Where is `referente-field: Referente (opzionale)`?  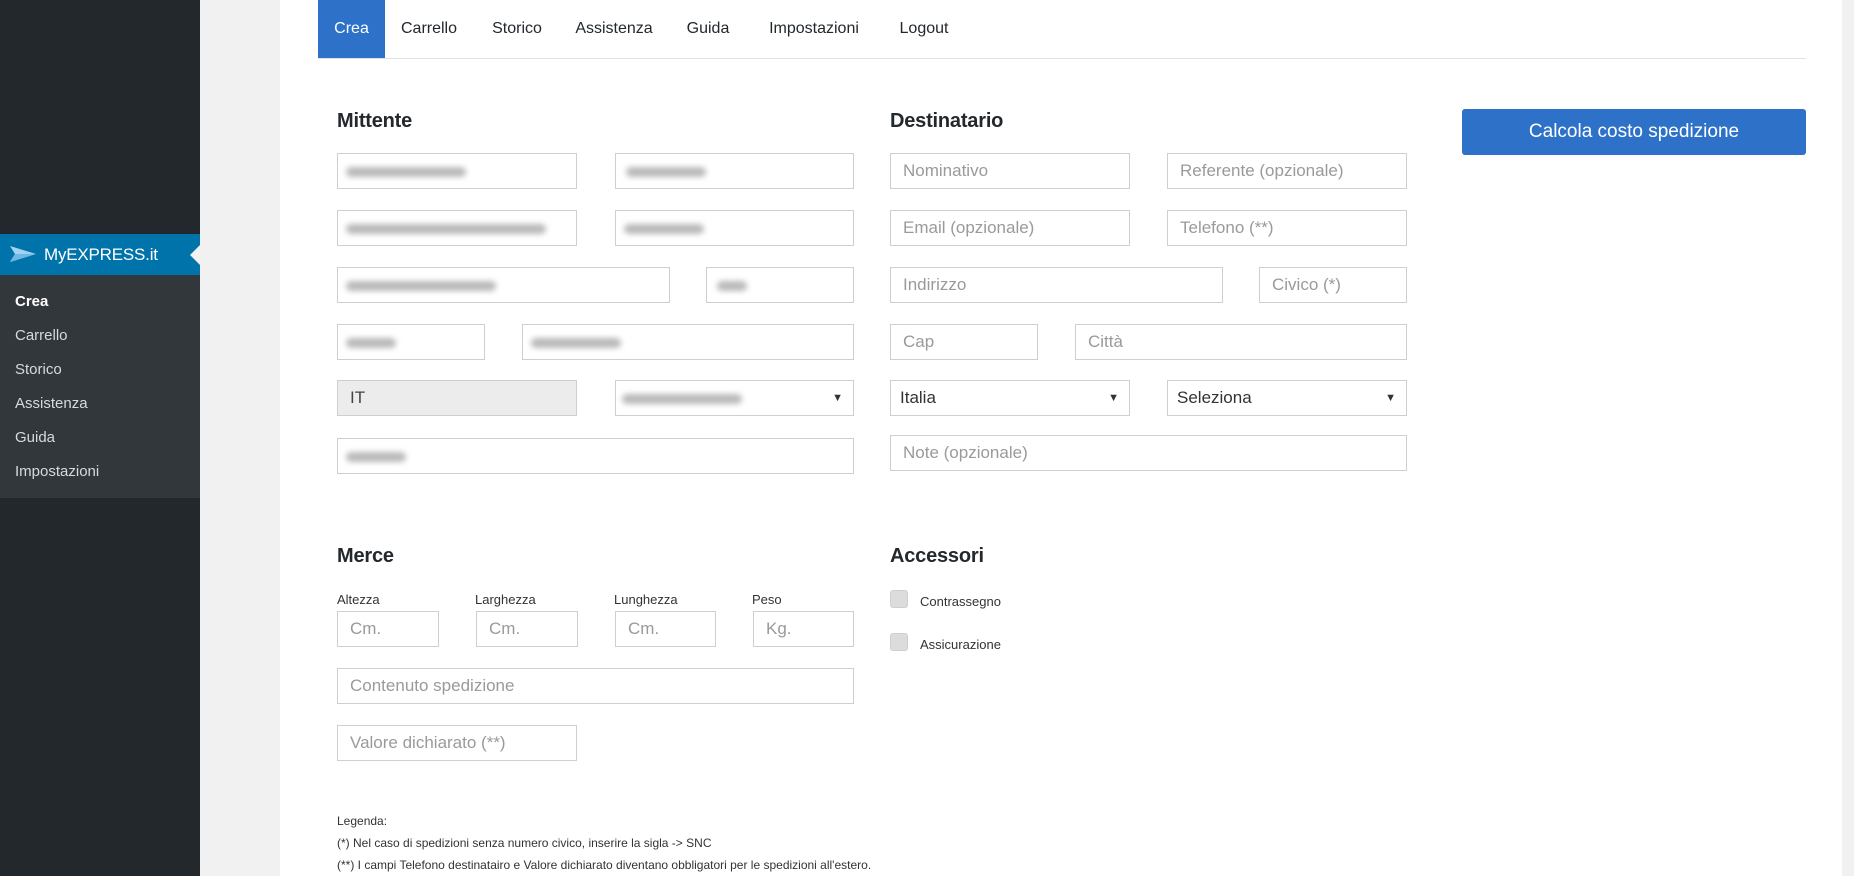
referente-field: Referente (opzionale) is located at coordinates (1287, 171).